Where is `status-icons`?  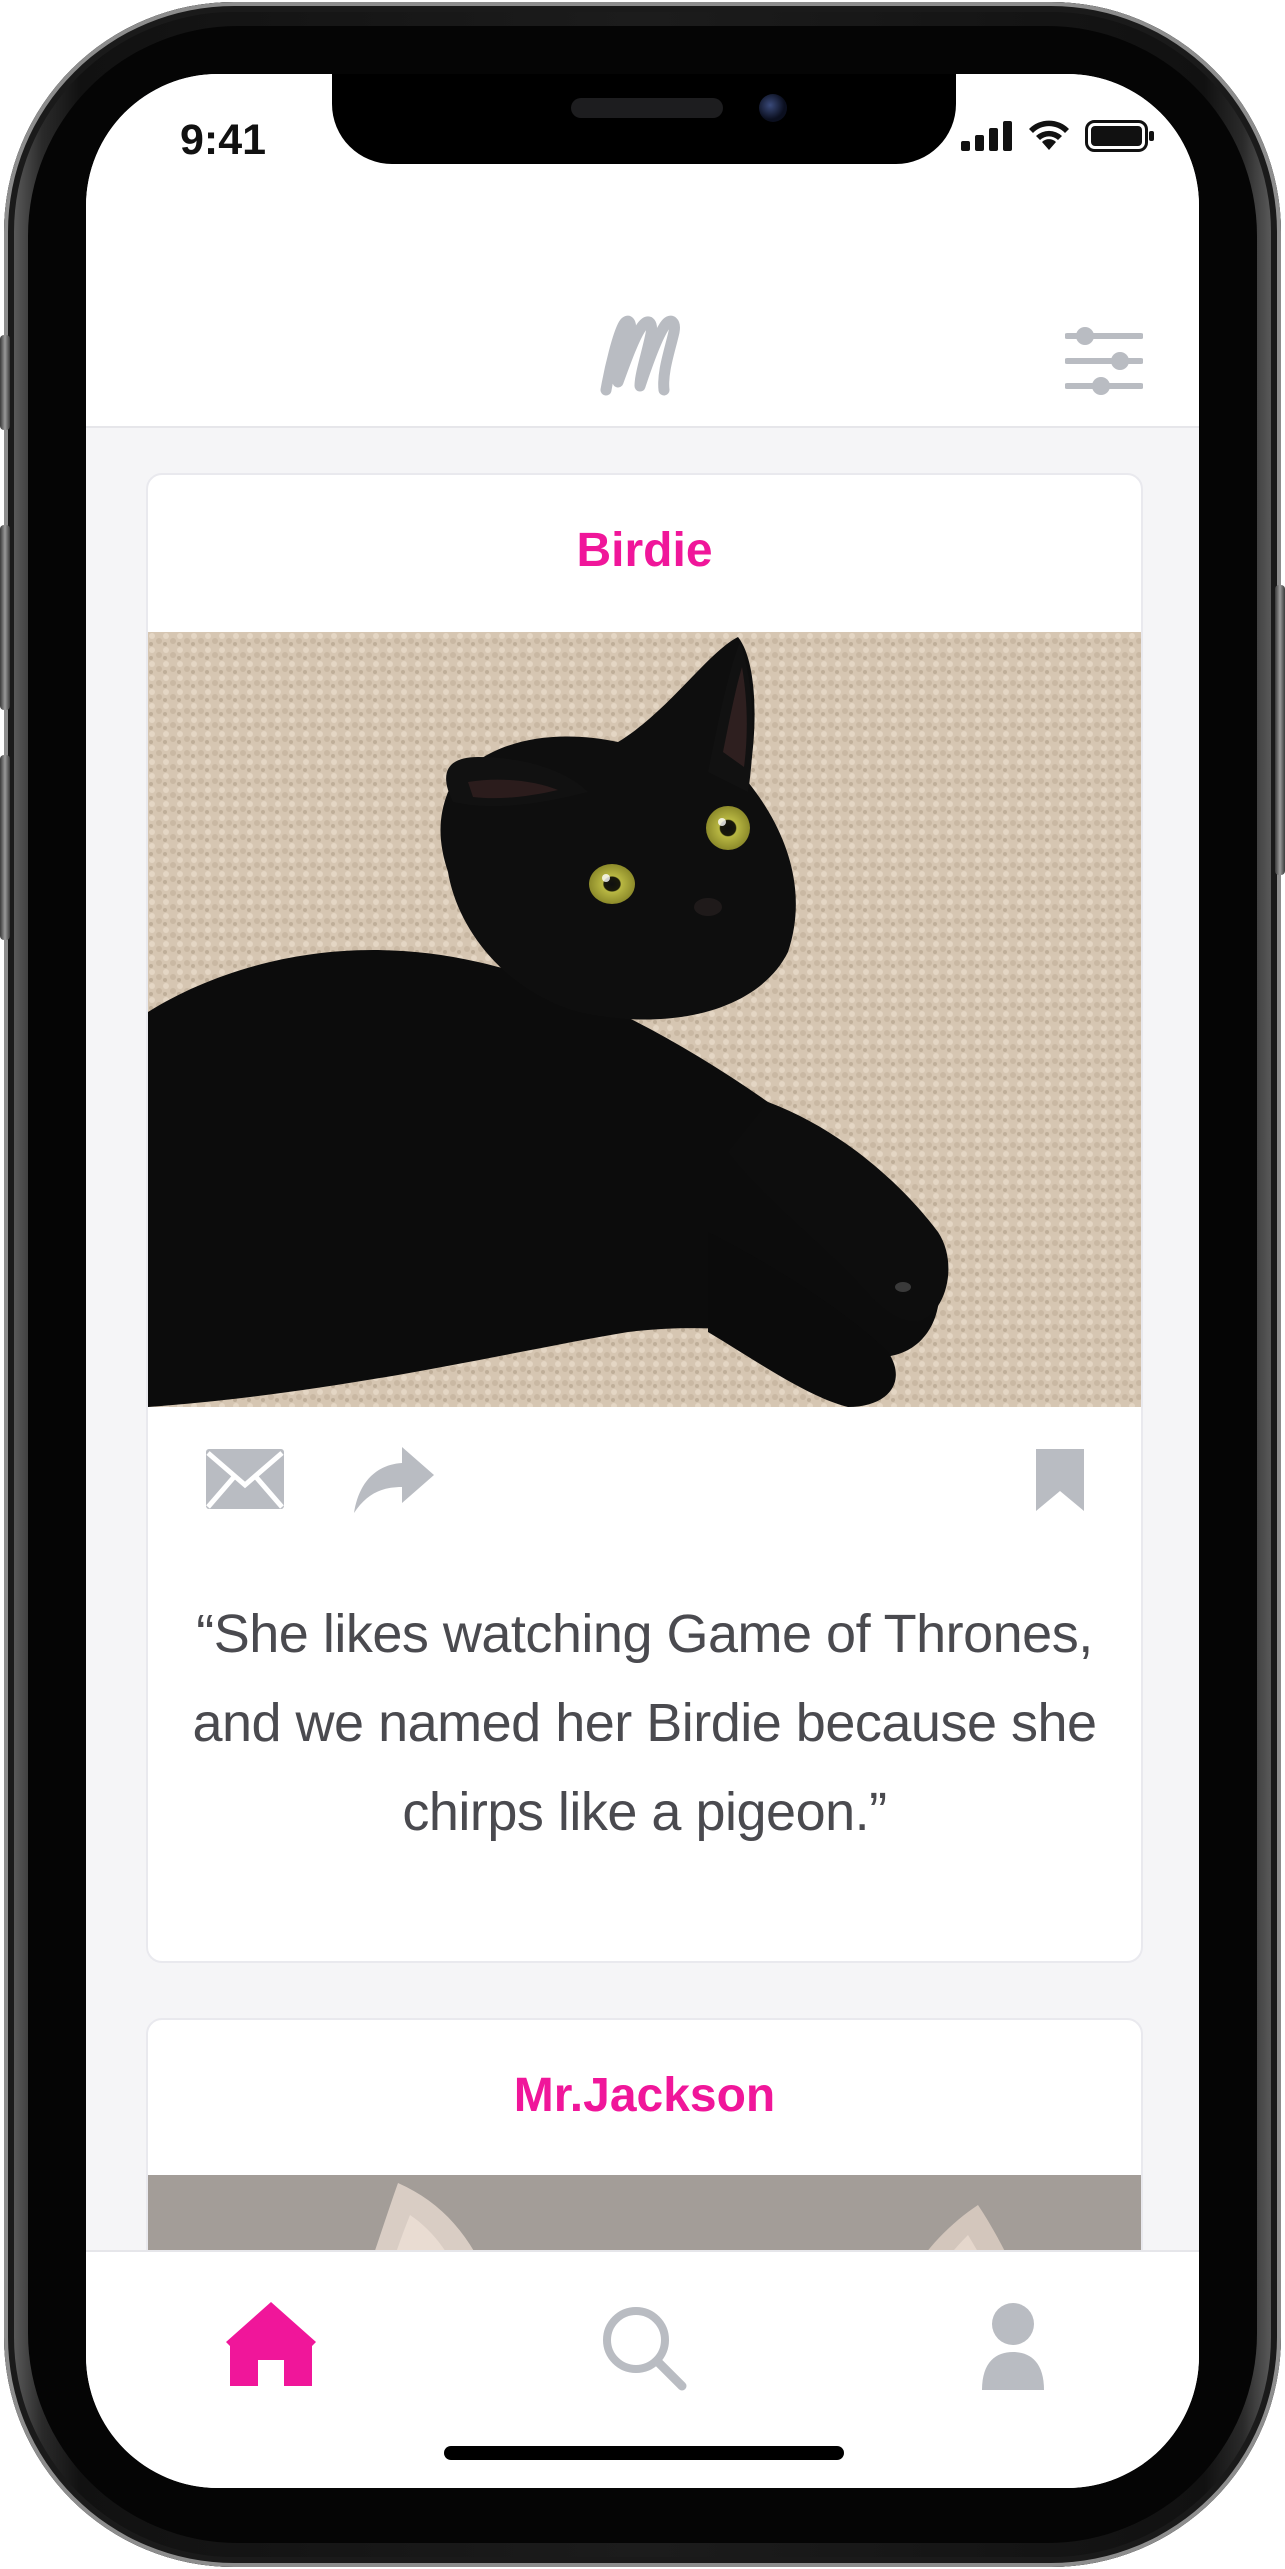 status-icons is located at coordinates (1058, 136).